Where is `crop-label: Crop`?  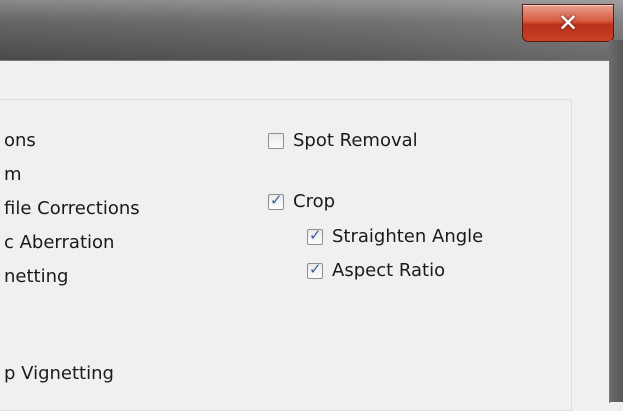
crop-label: Crop is located at coordinates (314, 201).